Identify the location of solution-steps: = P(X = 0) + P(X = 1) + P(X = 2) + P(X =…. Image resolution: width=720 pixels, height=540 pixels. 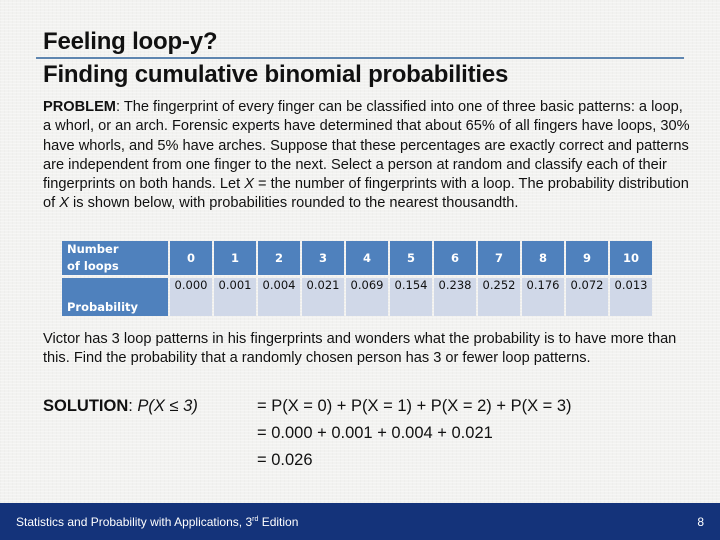
(414, 433).